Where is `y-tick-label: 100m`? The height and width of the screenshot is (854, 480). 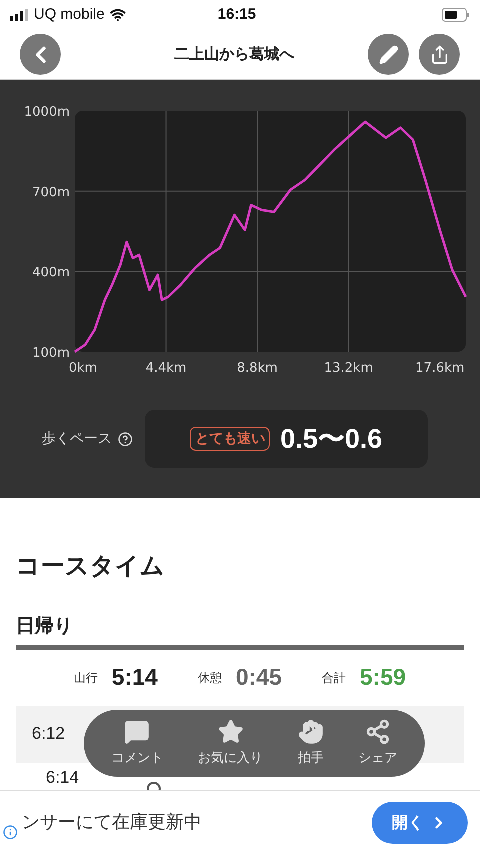 y-tick-label: 100m is located at coordinates (51, 353).